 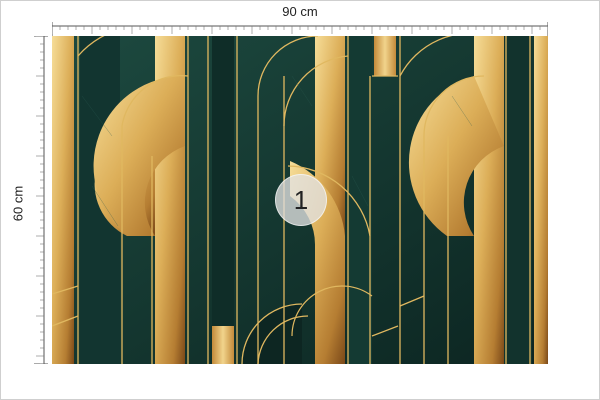 I want to click on vertical-ruler, so click(x=41, y=200).